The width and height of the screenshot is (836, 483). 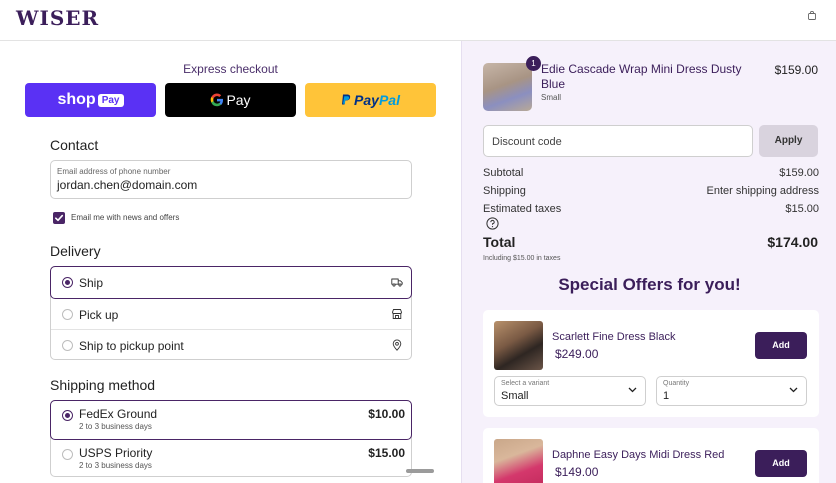 What do you see at coordinates (577, 472) in the screenshot?
I see `offer-product-price: $149.00` at bounding box center [577, 472].